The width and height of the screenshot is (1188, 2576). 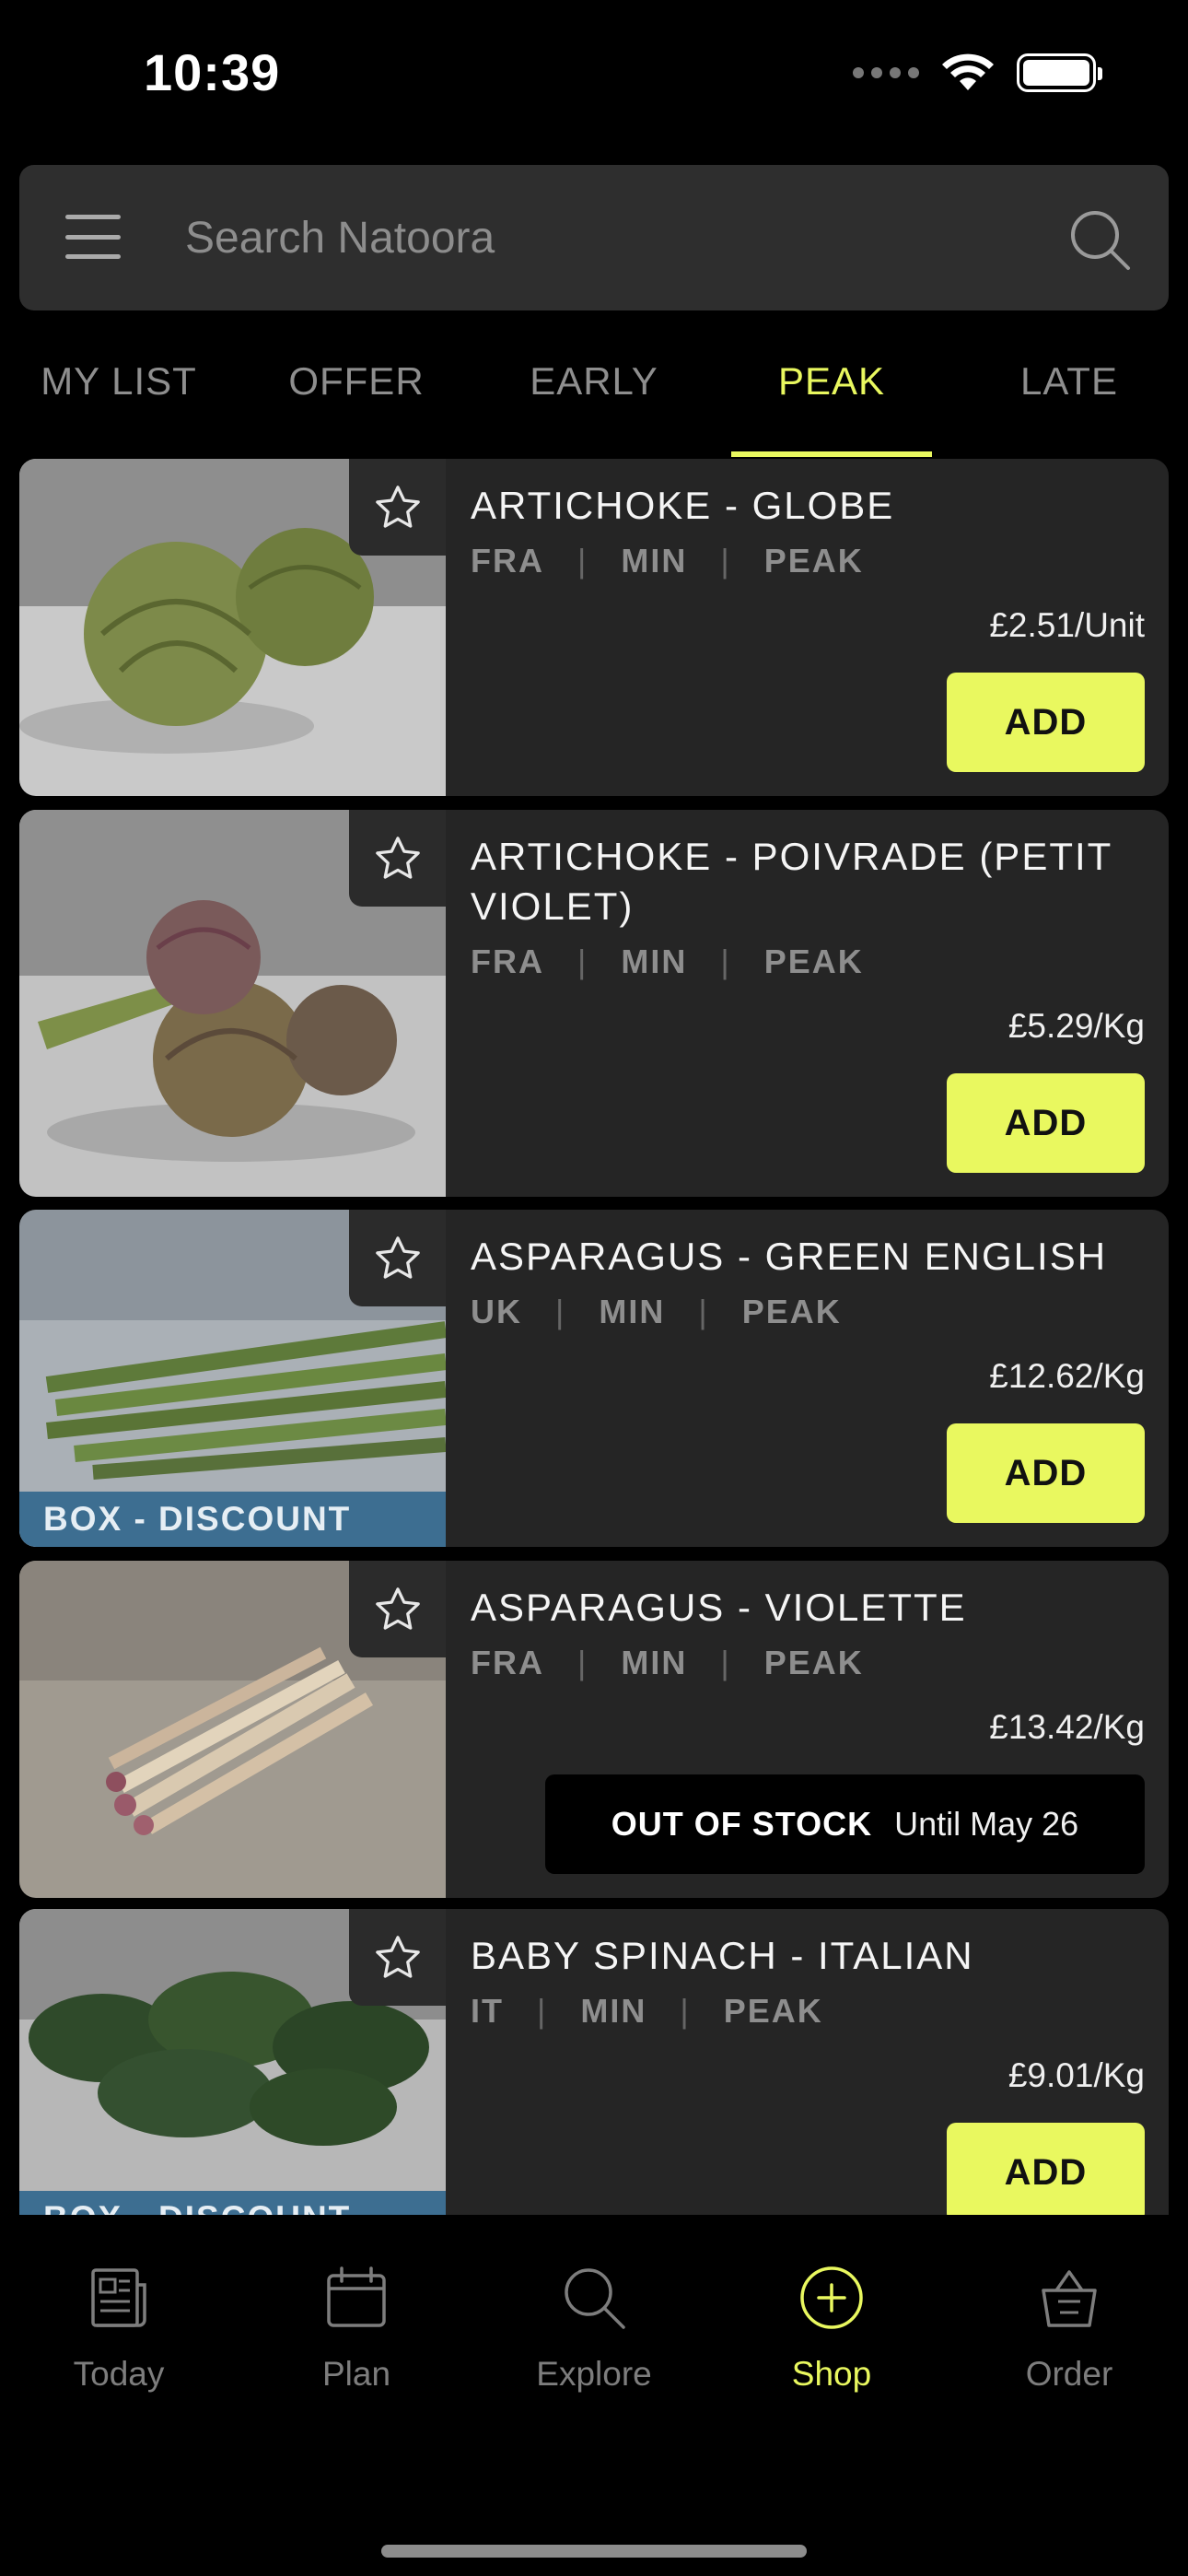 What do you see at coordinates (119, 2328) in the screenshot?
I see `nav-today: Today` at bounding box center [119, 2328].